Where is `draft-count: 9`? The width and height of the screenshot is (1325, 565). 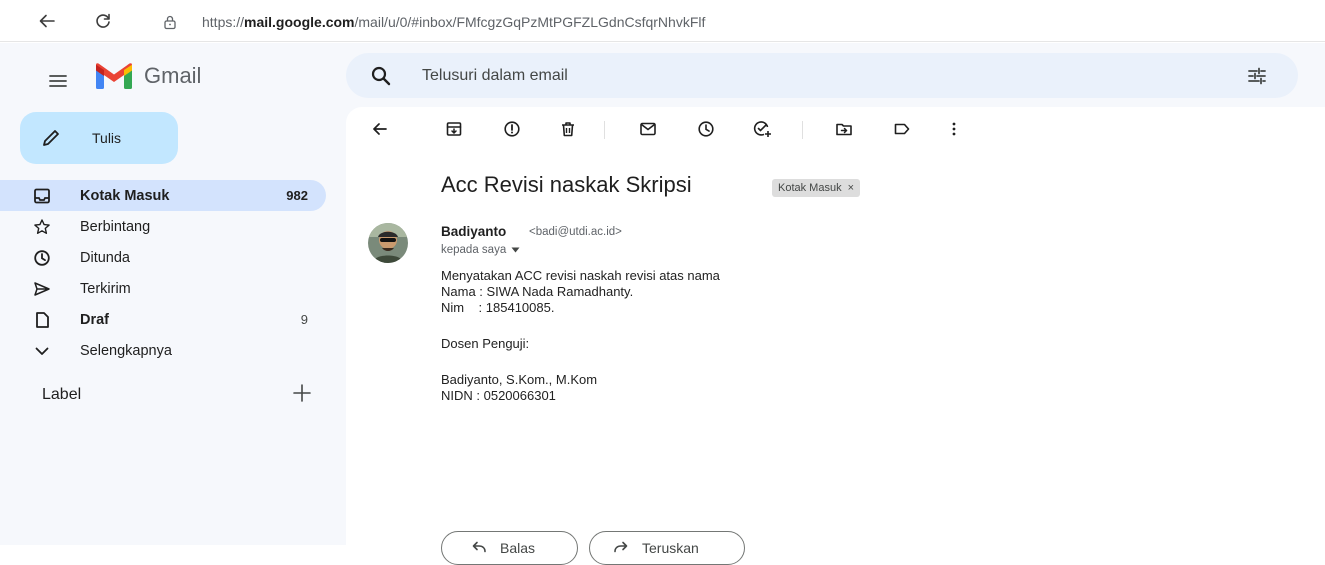 draft-count: 9 is located at coordinates (304, 319).